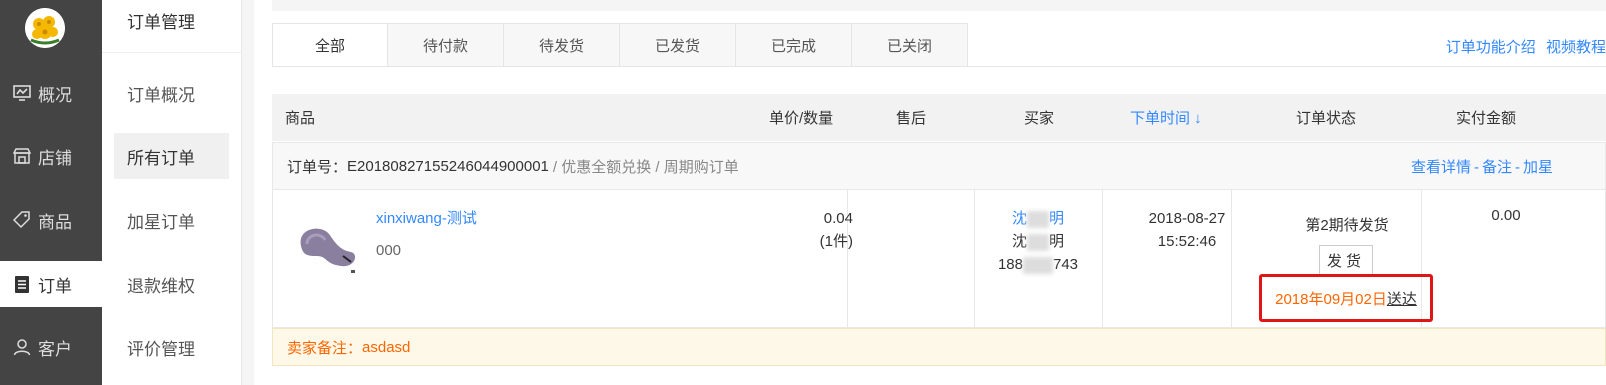 This screenshot has width=1606, height=385. Describe the element at coordinates (1039, 118) in the screenshot. I see `th-buyer: 买家` at that location.